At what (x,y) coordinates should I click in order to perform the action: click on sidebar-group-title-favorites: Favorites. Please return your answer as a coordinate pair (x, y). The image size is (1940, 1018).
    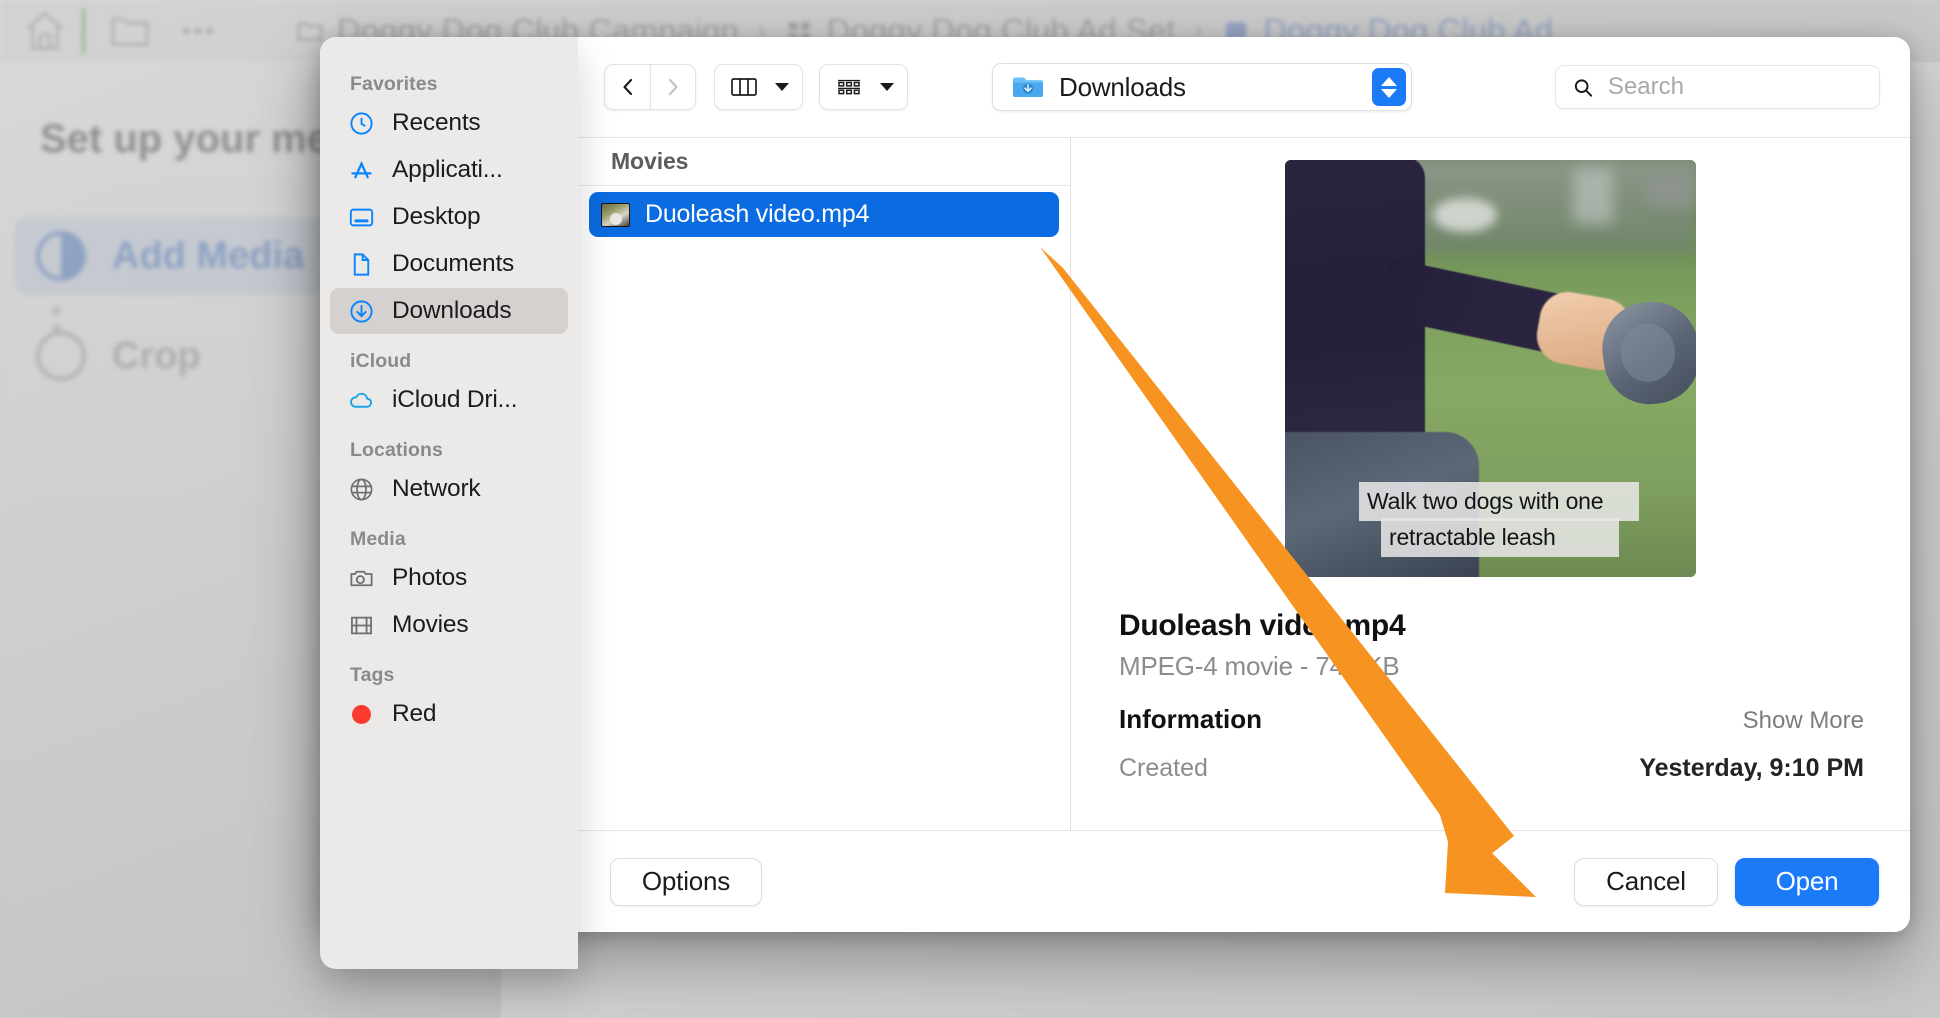
    Looking at the image, I should click on (394, 84).